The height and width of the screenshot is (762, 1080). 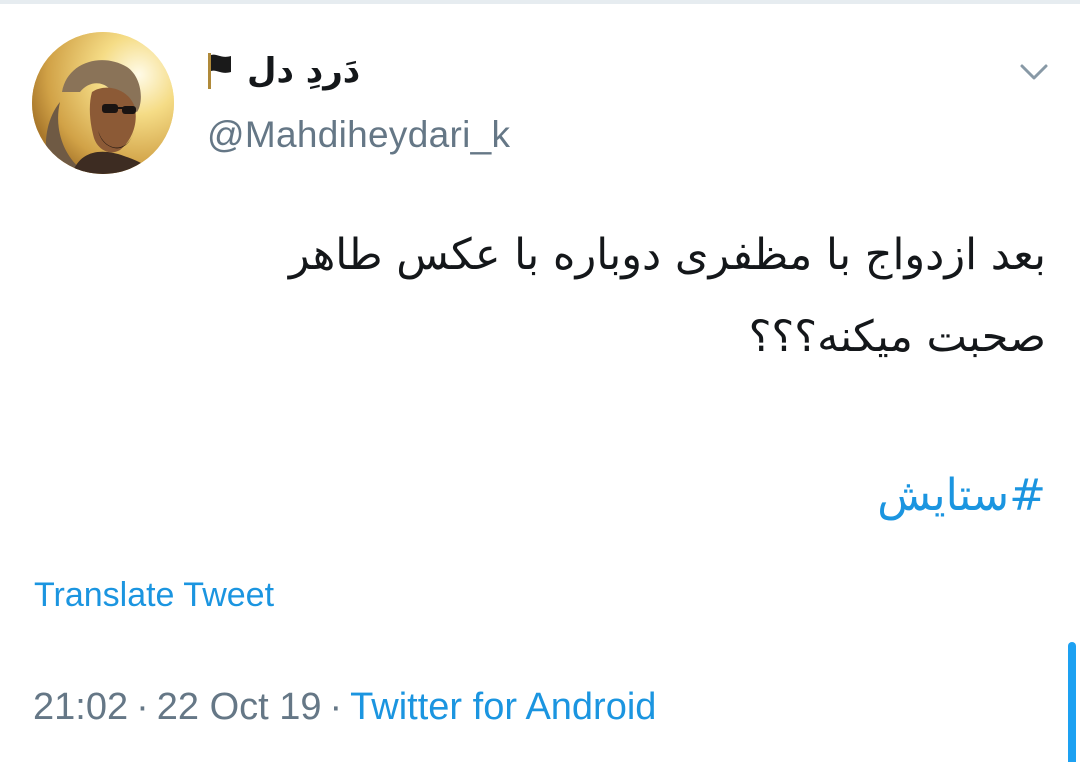 I want to click on author-display-name: دَردِ دل, so click(x=303, y=71).